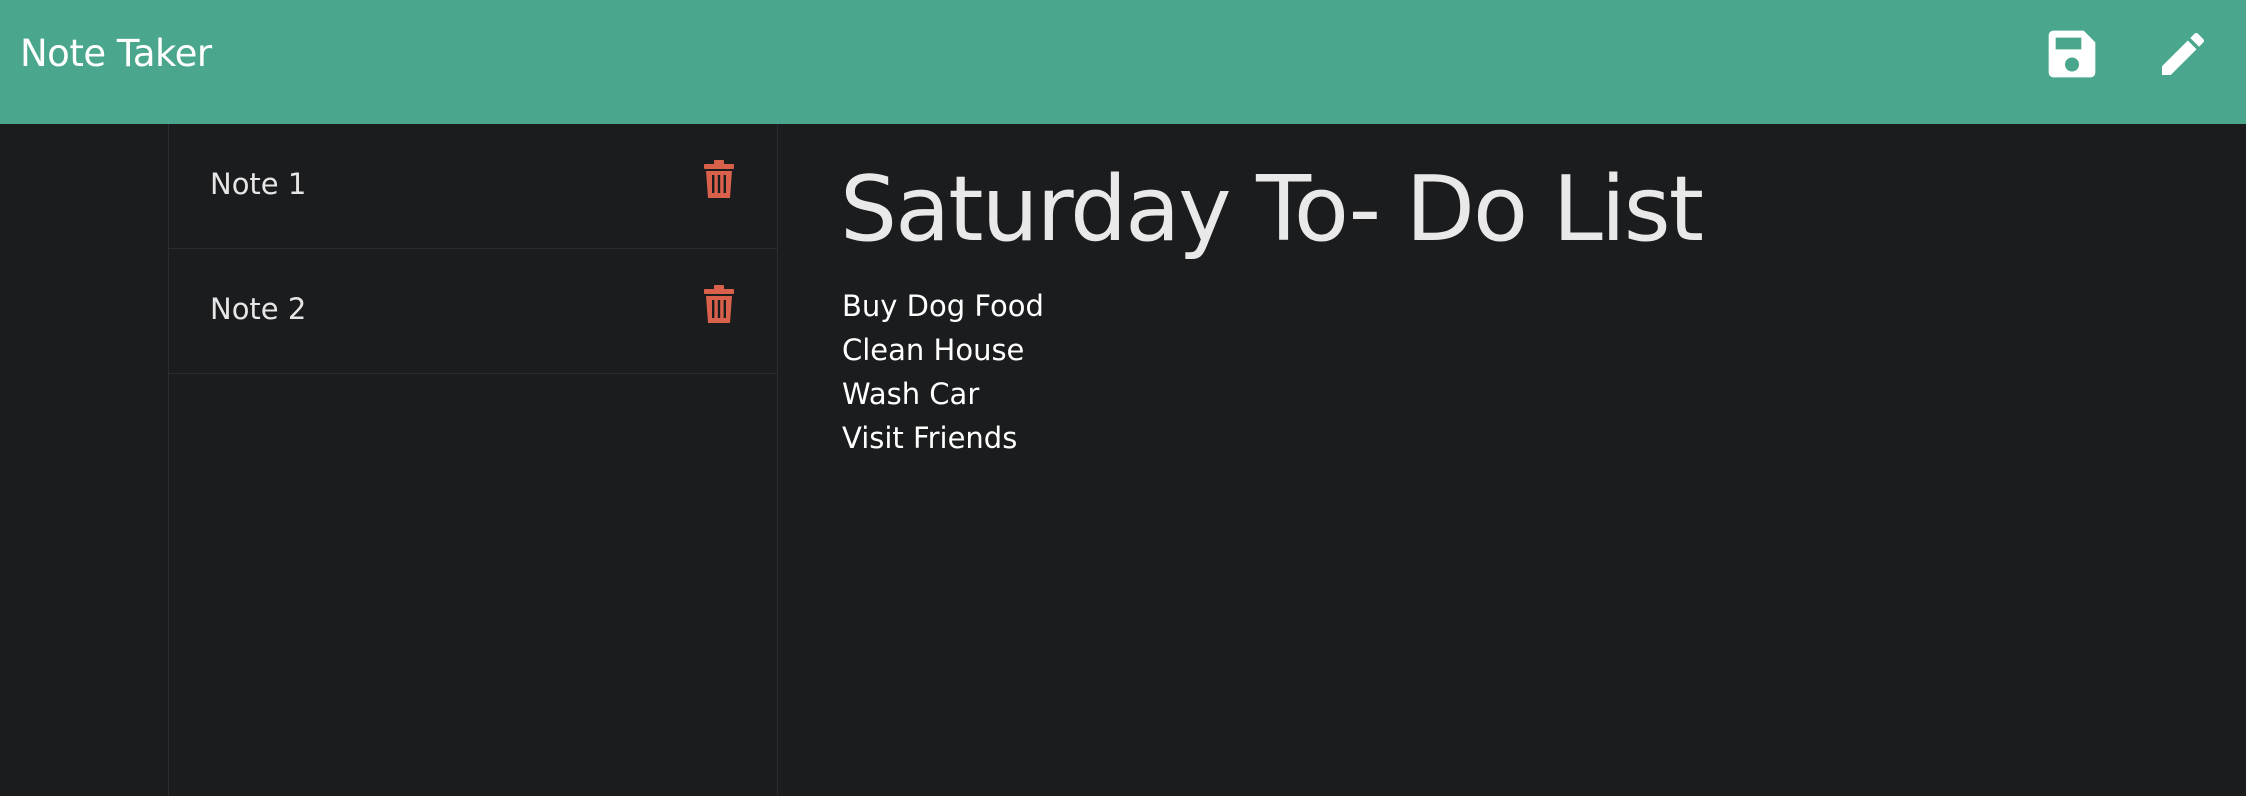  What do you see at coordinates (258, 309) in the screenshot?
I see `note-item-title: Note 2` at bounding box center [258, 309].